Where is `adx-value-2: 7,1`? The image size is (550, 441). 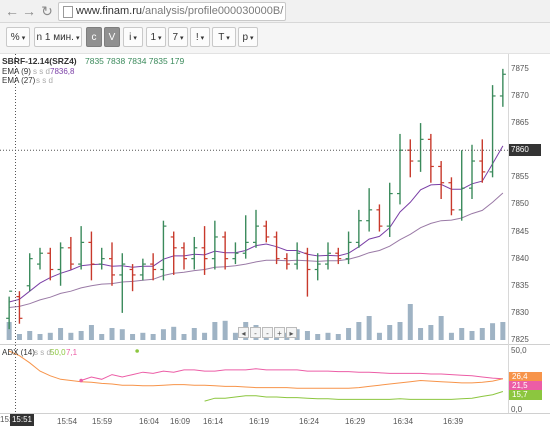 adx-value-2: 7,1 is located at coordinates (72, 352).